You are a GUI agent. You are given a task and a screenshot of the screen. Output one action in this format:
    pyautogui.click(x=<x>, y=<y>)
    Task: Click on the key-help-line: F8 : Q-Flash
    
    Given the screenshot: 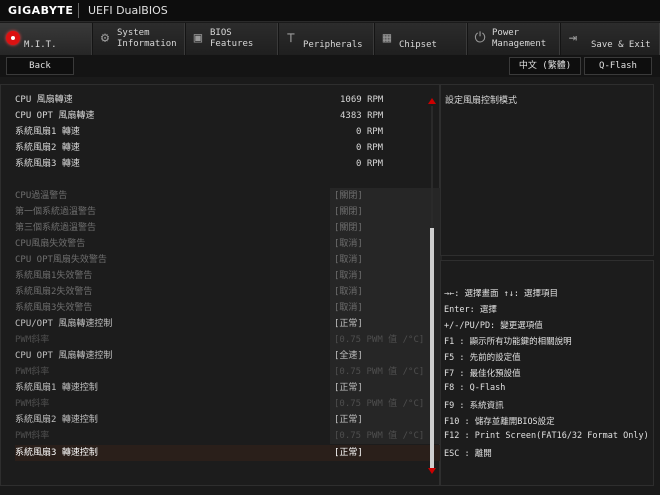 What is the action you would take?
    pyautogui.click(x=475, y=388)
    